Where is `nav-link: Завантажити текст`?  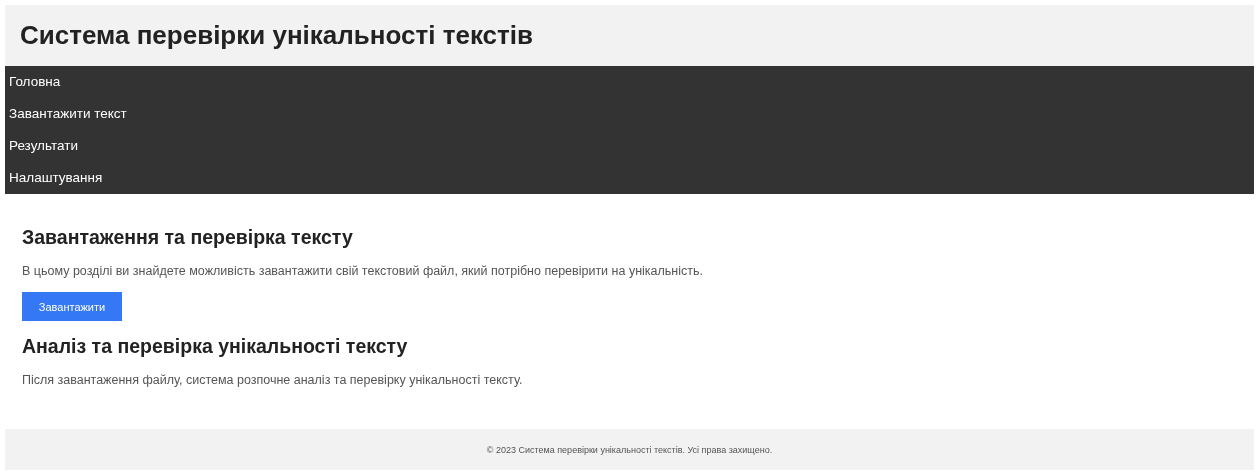 nav-link: Завантажити текст is located at coordinates (66, 114).